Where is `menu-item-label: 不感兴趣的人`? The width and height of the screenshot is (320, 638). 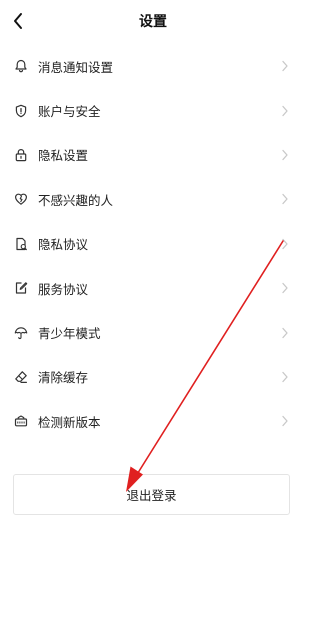
menu-item-label: 不感兴趣的人 is located at coordinates (76, 200).